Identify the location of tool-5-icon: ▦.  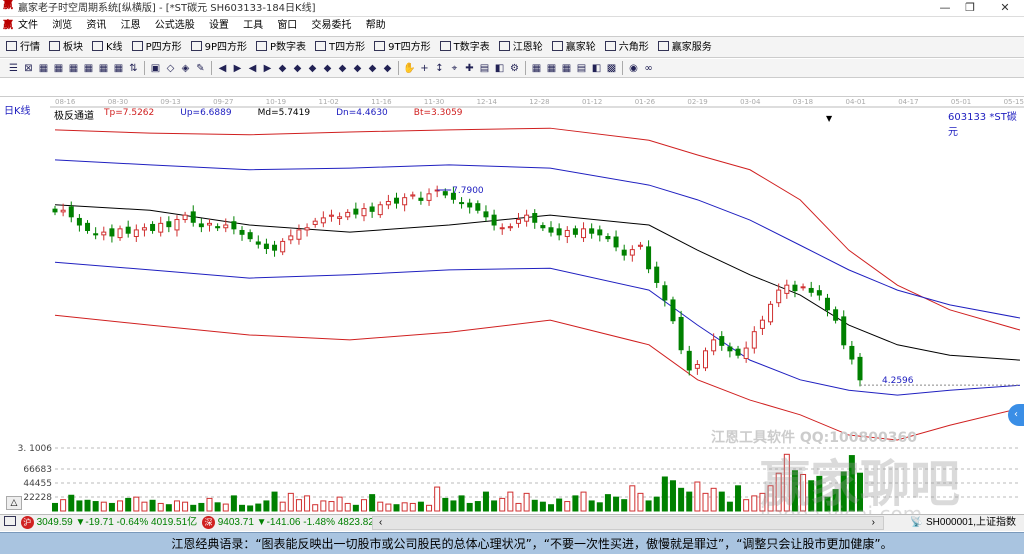
(88, 68).